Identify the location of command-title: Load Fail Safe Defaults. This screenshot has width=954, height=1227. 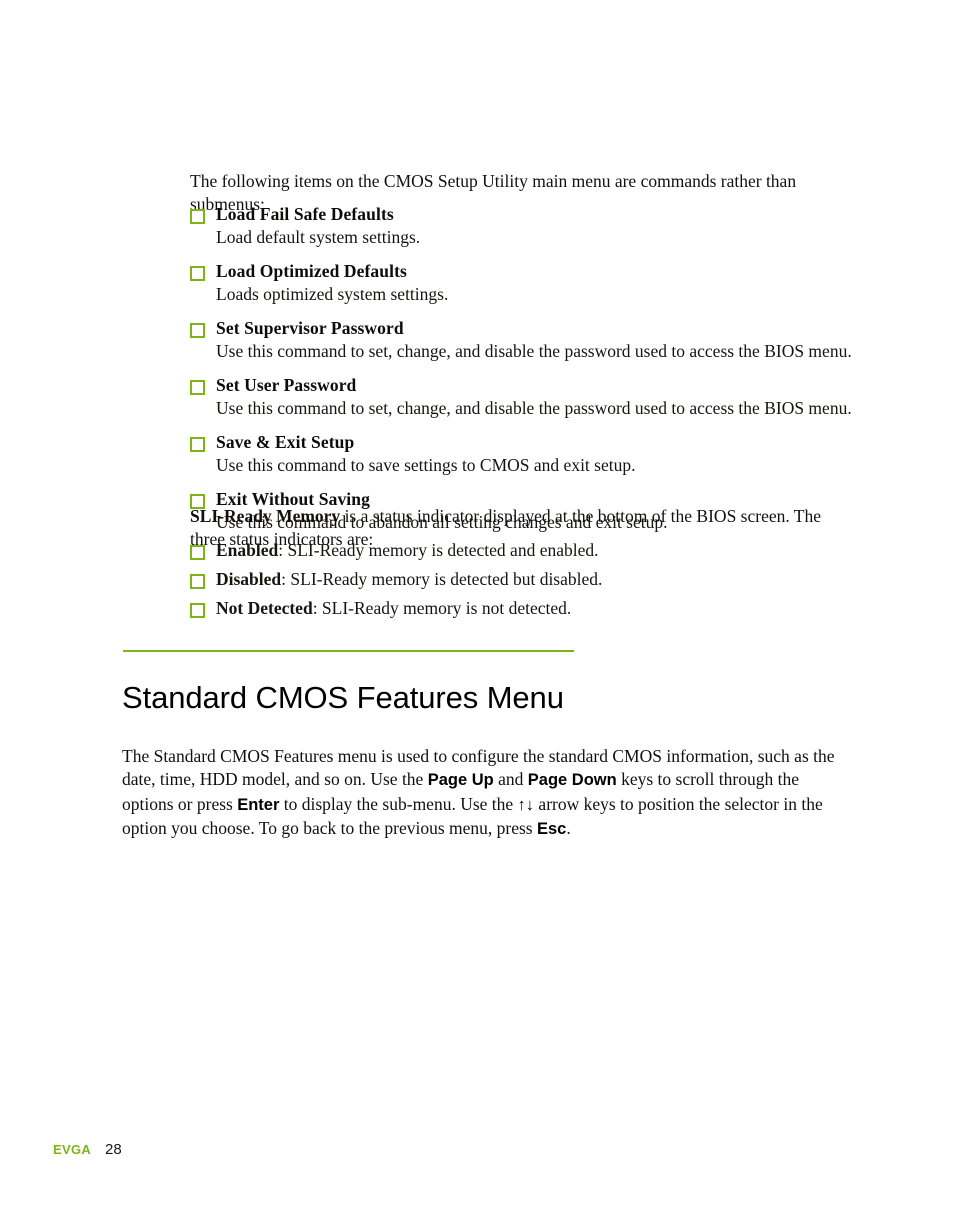
(305, 214).